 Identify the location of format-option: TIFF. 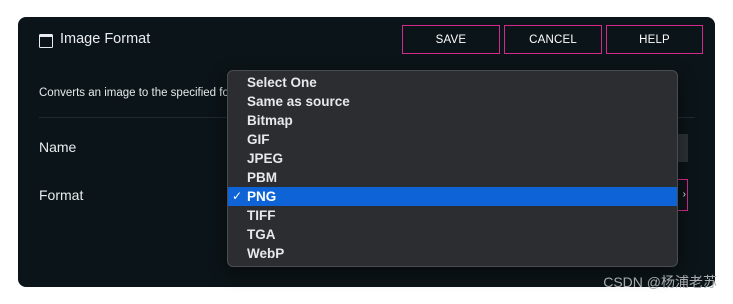
(452, 215).